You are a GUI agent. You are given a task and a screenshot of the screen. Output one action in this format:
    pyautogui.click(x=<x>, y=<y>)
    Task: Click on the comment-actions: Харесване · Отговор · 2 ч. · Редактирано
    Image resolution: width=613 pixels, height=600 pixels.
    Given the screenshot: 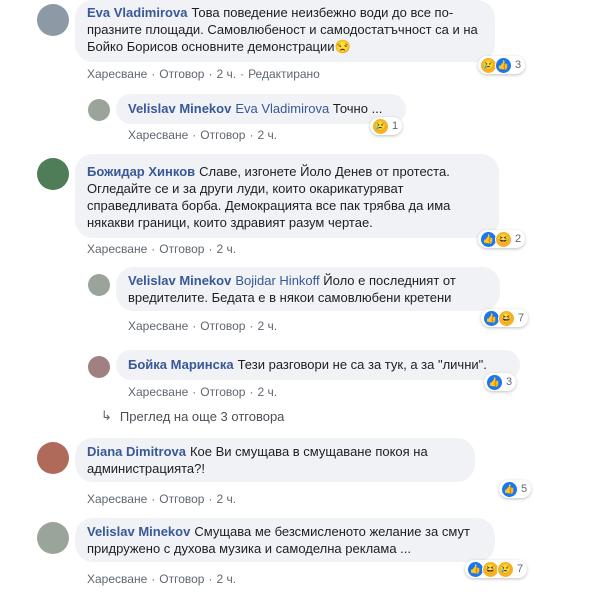 What is the action you would take?
    pyautogui.click(x=203, y=74)
    